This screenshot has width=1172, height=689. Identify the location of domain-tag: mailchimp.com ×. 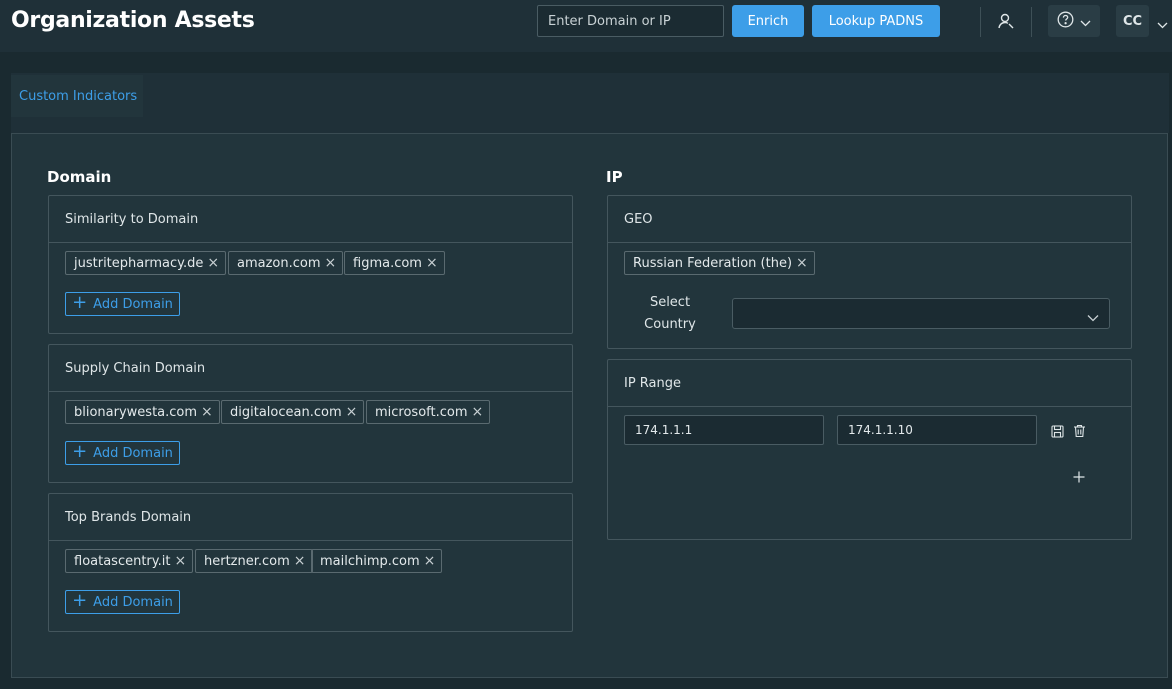
(377, 561).